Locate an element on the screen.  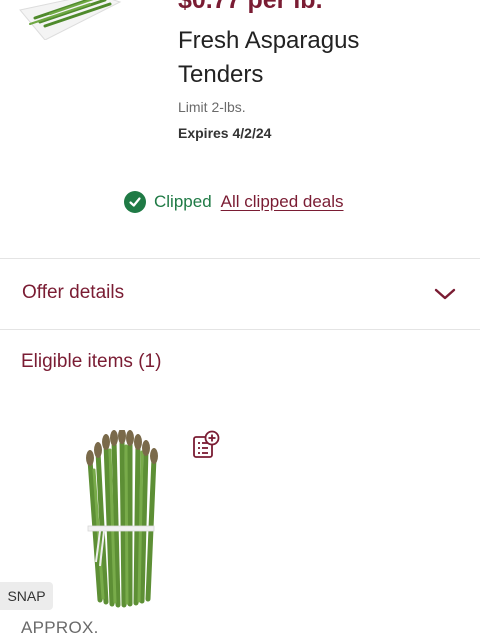
clip-status-row: Clipped All clipped deals is located at coordinates (234, 202).